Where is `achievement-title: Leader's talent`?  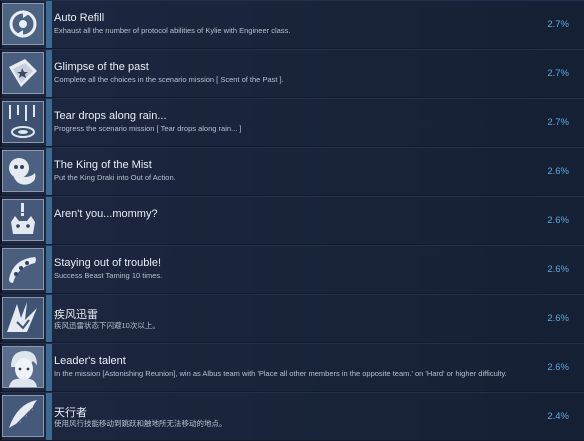 achievement-title: Leader's talent is located at coordinates (90, 361).